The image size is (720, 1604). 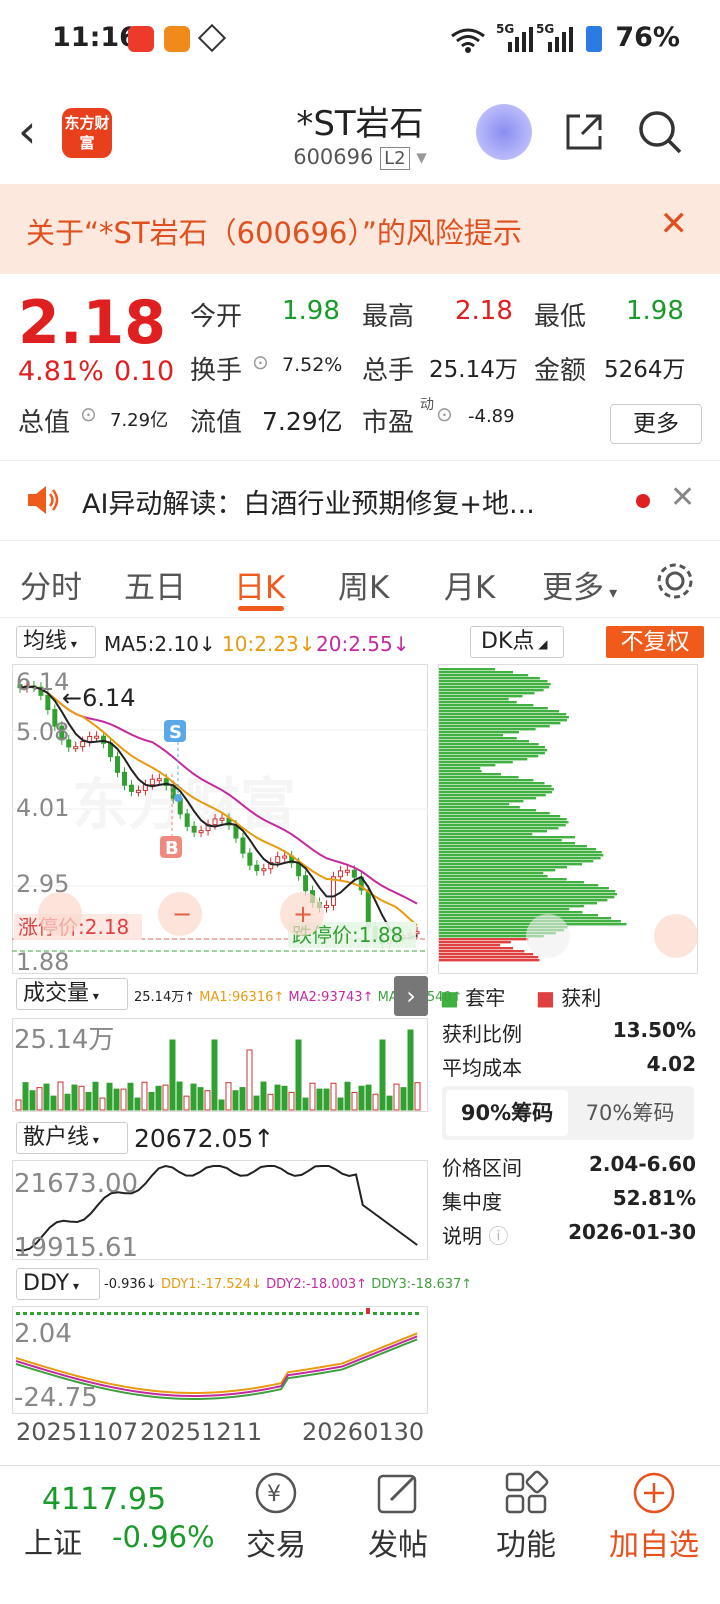 I want to click on share-icon, so click(x=584, y=132).